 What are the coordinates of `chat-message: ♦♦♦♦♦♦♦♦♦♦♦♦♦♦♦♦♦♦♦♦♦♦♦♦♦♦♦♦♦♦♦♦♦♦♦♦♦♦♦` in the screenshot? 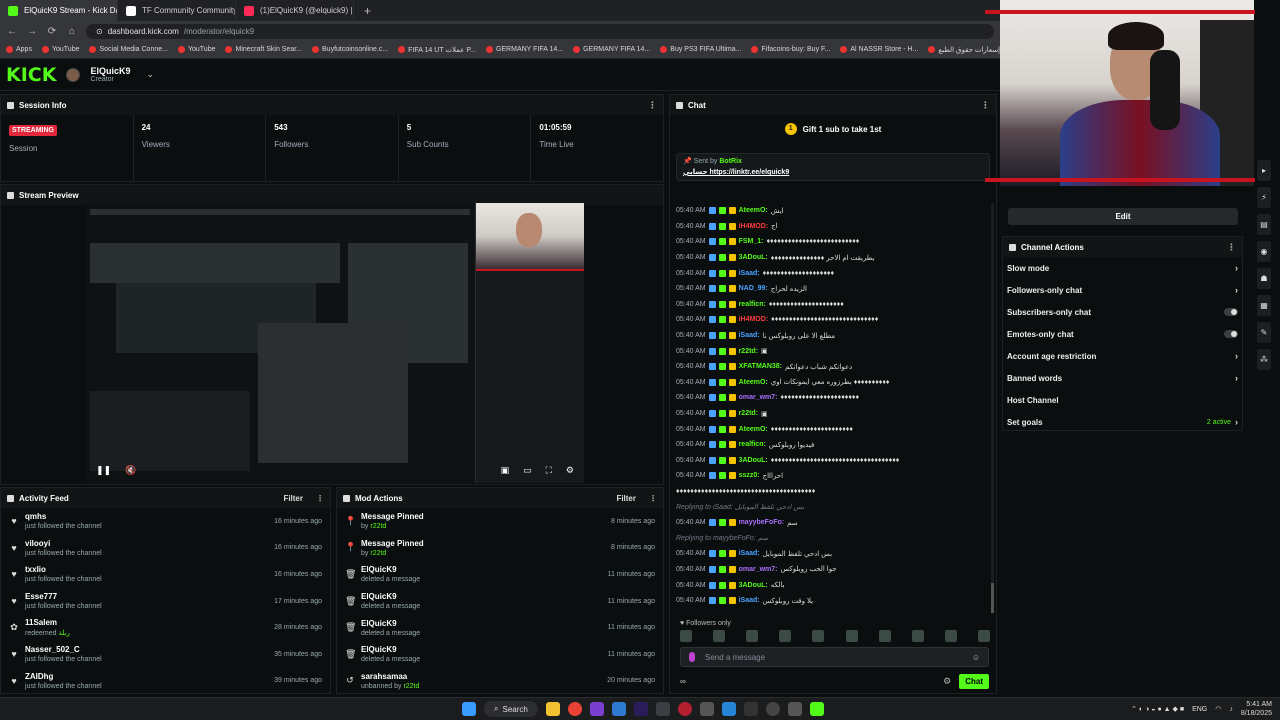 It's located at (831, 492).